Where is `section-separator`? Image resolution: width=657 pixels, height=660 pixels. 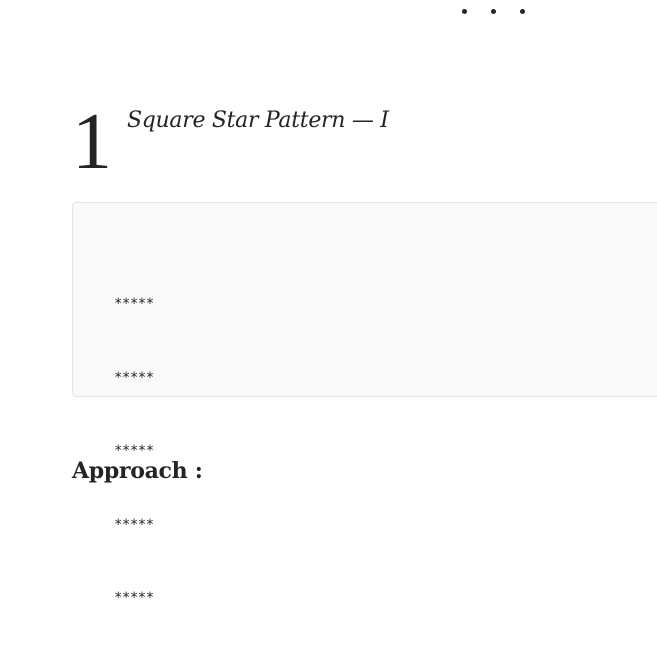 section-separator is located at coordinates (505, 11).